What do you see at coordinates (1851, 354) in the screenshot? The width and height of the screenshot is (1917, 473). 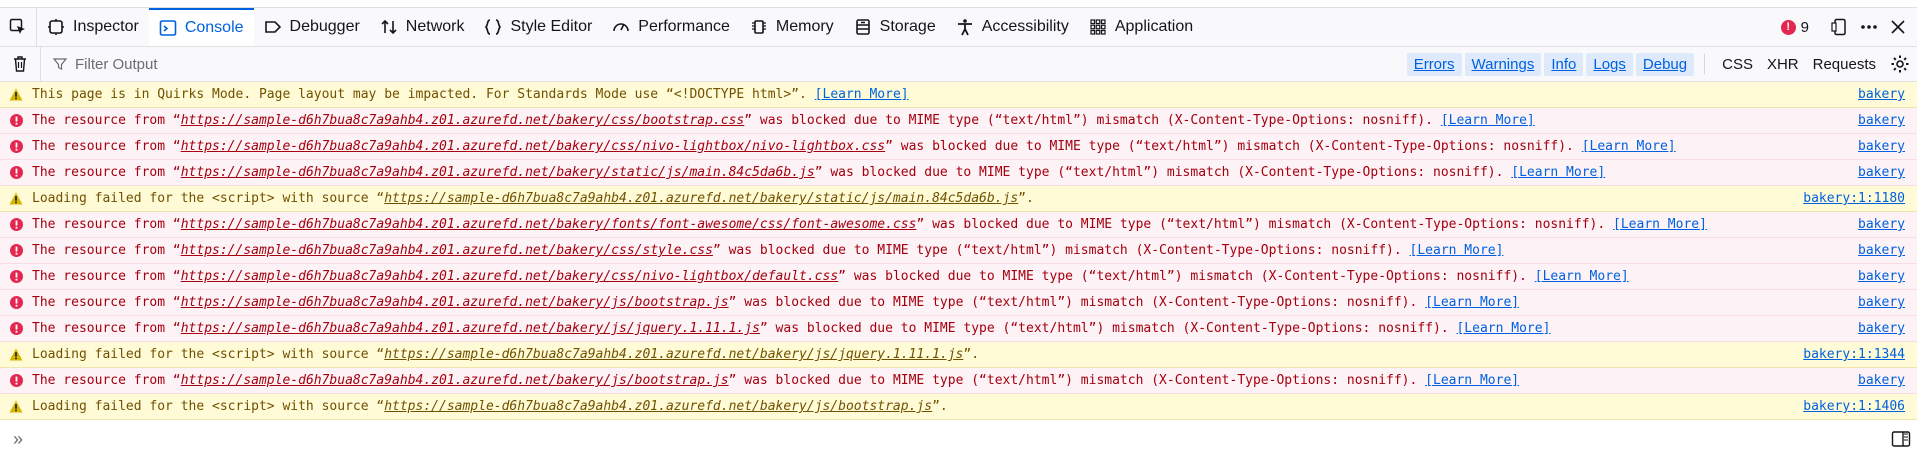 I see `message-location-link: bakery:1:1344` at bounding box center [1851, 354].